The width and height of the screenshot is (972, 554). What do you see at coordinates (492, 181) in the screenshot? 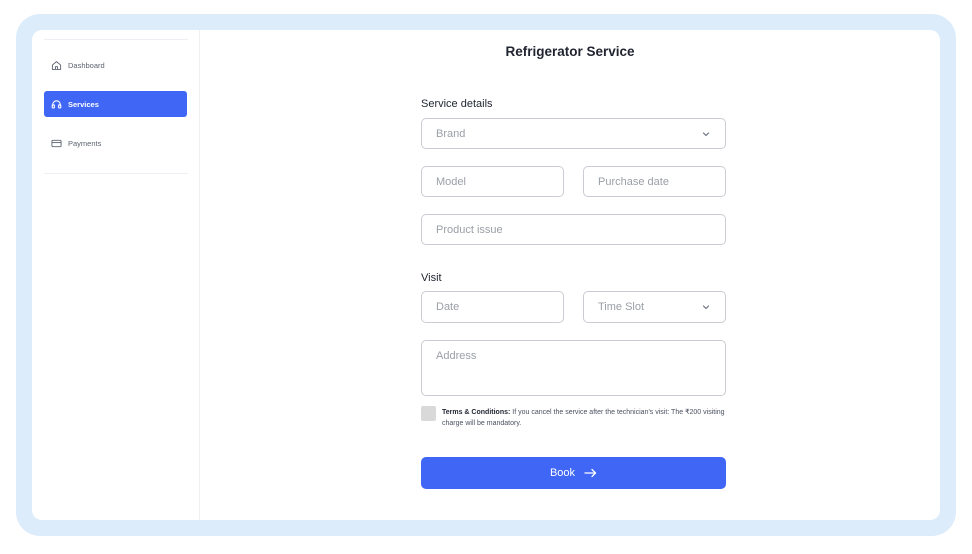
I see `model-field` at bounding box center [492, 181].